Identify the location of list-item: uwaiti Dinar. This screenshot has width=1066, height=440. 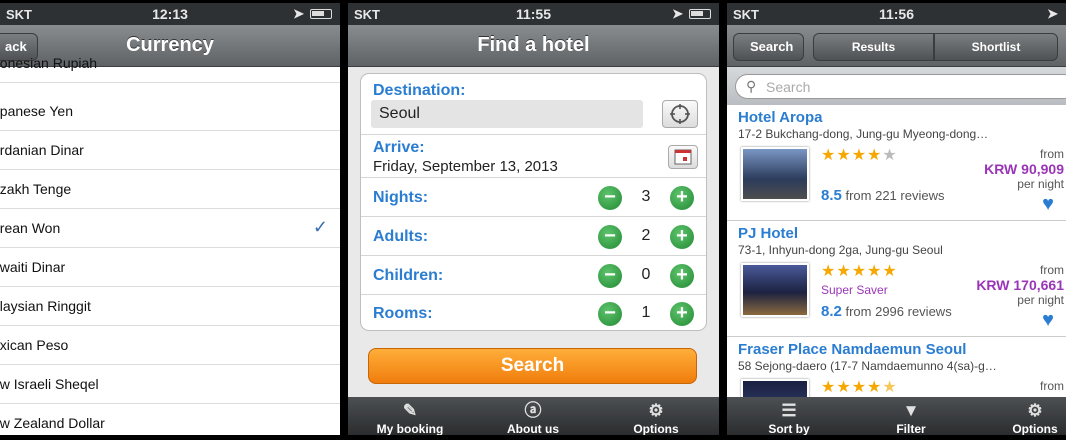
(170, 267).